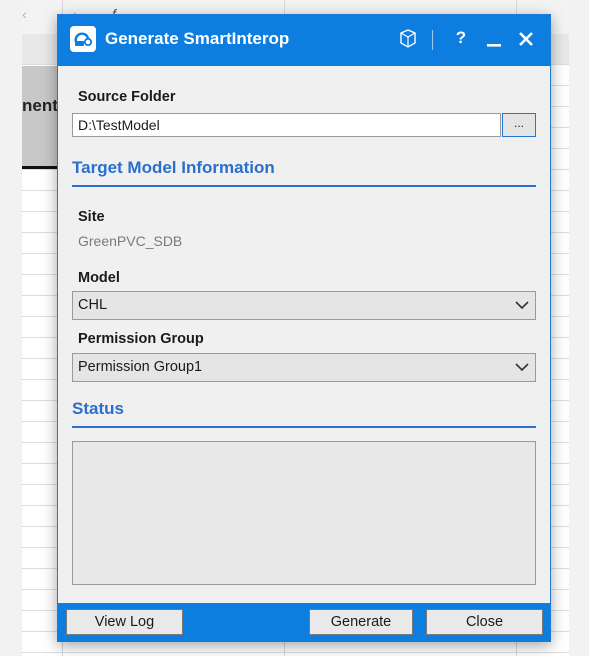 This screenshot has height=656, width=589. What do you see at coordinates (304, 367) in the screenshot?
I see `permission-group-dropdown: Permission Group1` at bounding box center [304, 367].